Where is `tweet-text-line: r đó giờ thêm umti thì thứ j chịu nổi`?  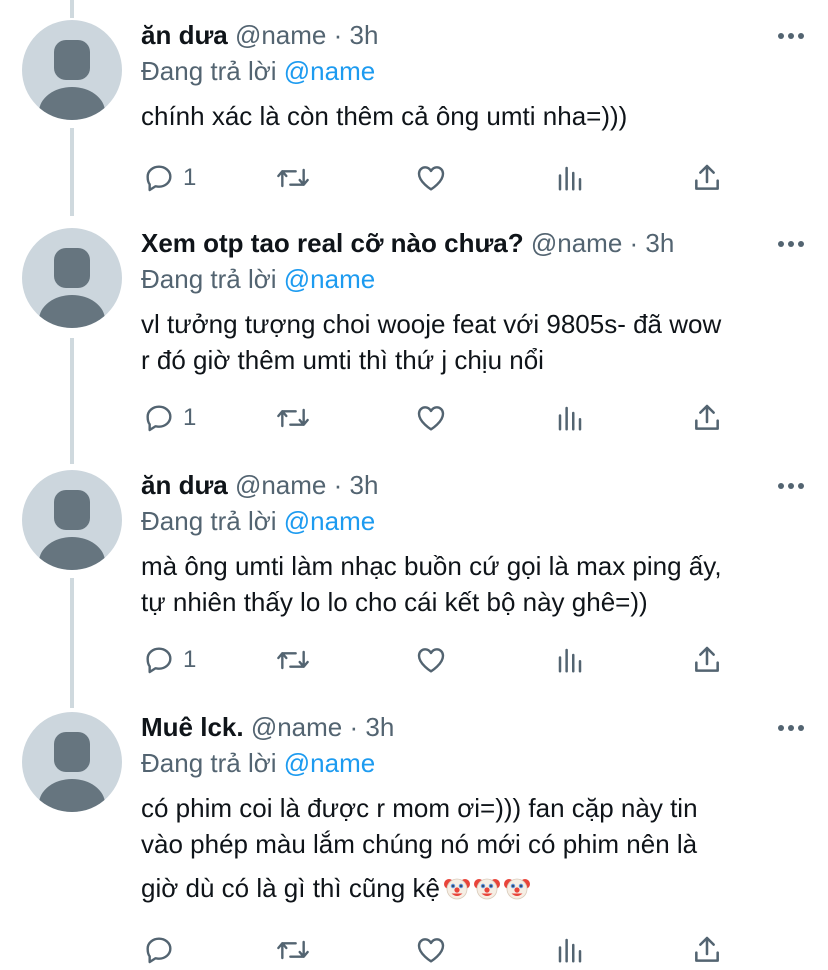 tweet-text-line: r đó giờ thêm umti thì thứ j chịu nổi is located at coordinates (342, 360).